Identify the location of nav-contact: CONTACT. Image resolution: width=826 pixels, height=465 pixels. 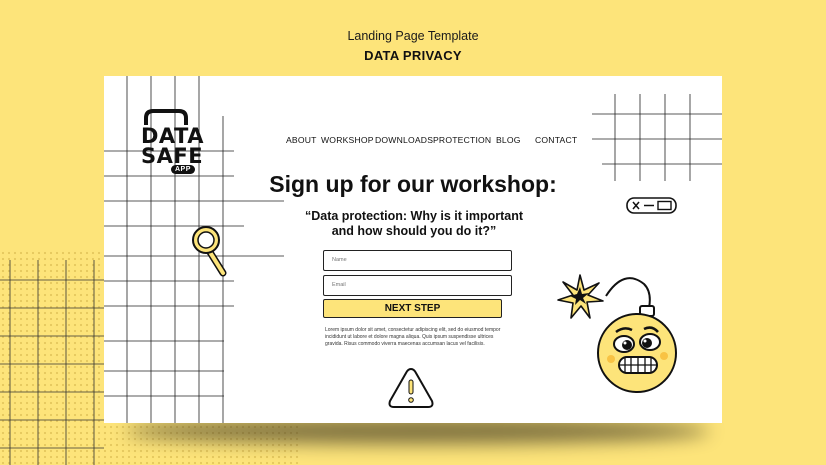
(556, 140).